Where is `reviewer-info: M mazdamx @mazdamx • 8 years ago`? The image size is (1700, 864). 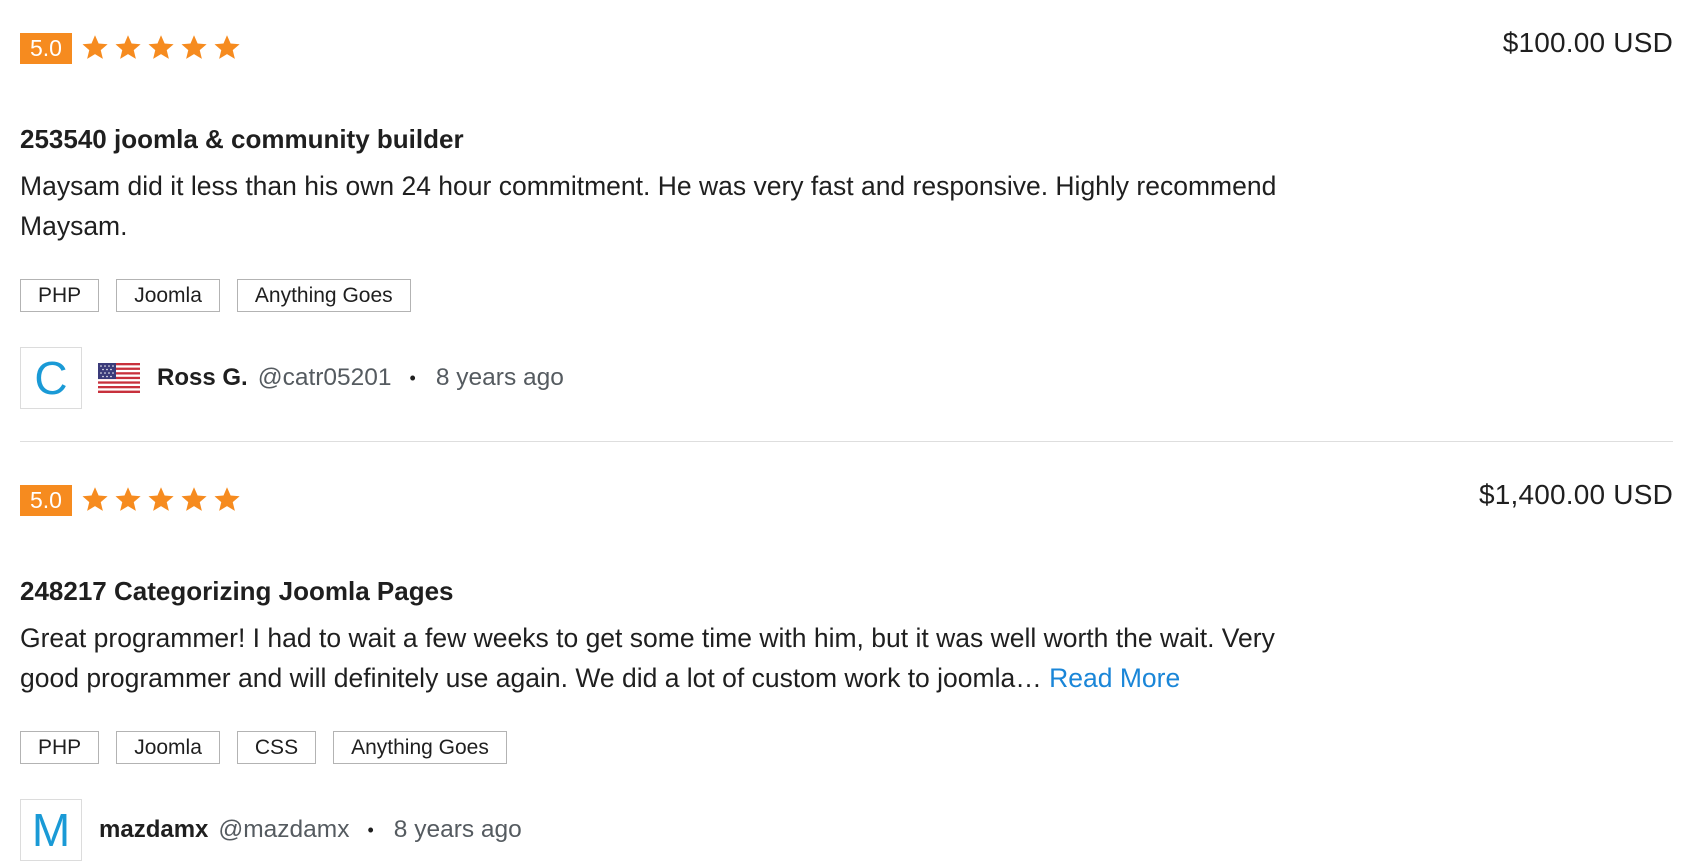
reviewer-info: M mazdamx @mazdamx • 8 years ago is located at coordinates (271, 830).